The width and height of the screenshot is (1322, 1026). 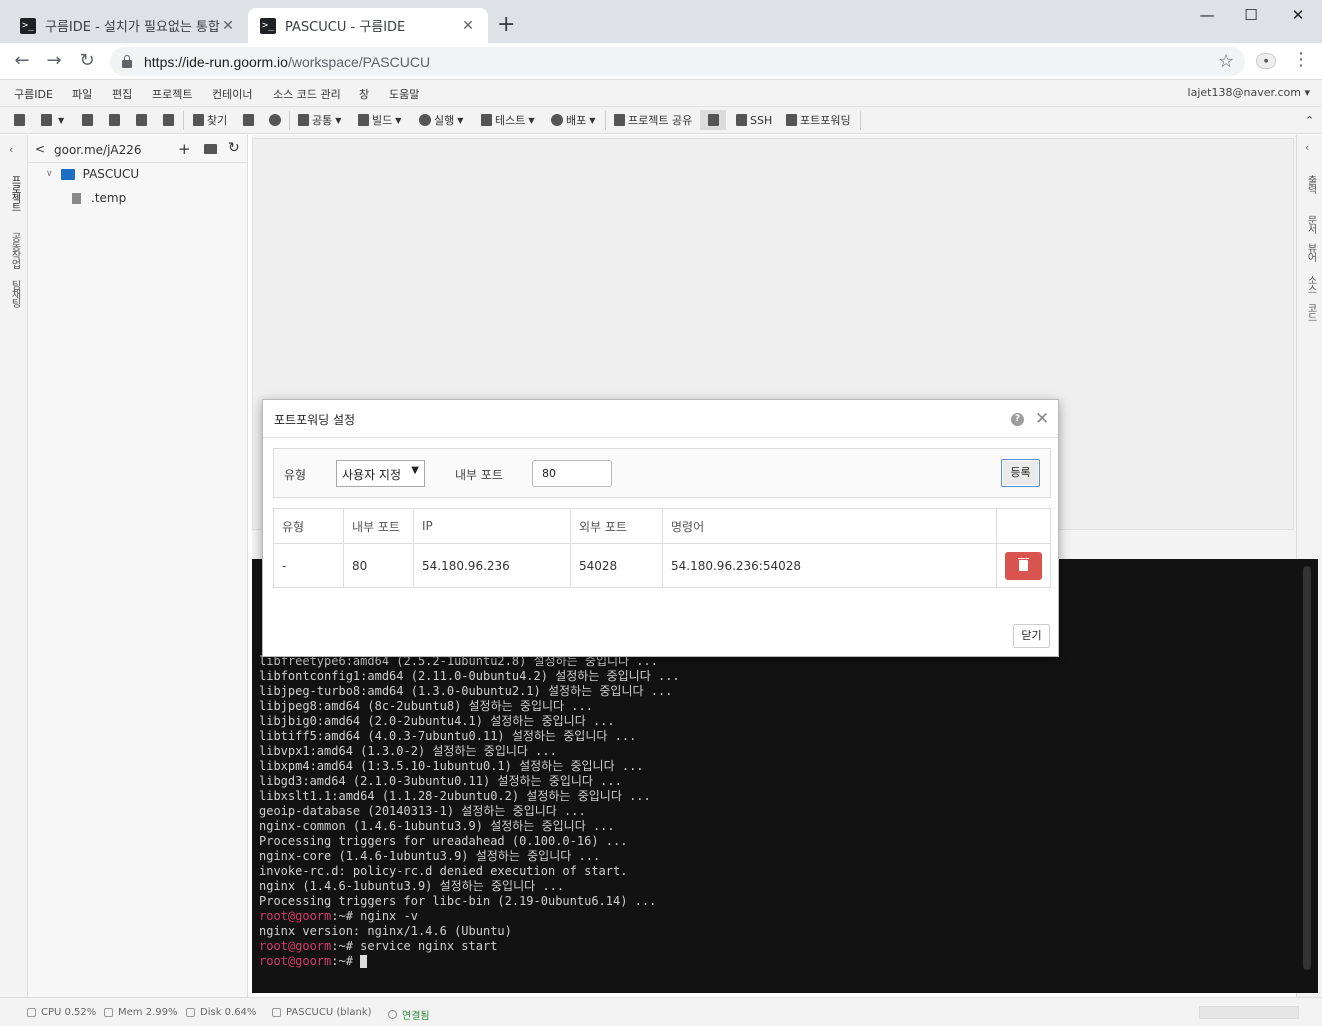 What do you see at coordinates (1249, 92) in the screenshot?
I see `user-account-menu: lajet138@naver.com ▾` at bounding box center [1249, 92].